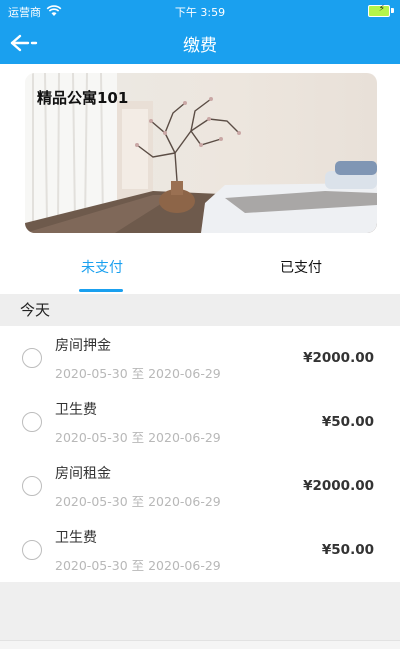  I want to click on nav-bar: 缴费, so click(200, 43).